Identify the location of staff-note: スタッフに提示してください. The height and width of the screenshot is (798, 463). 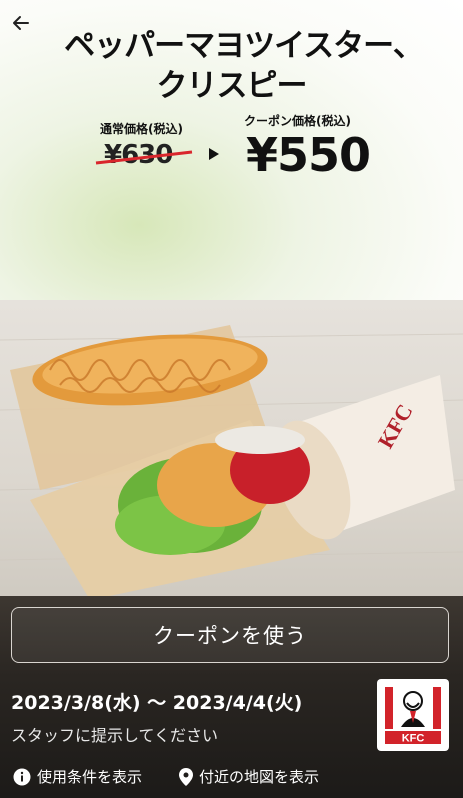
(115, 735).